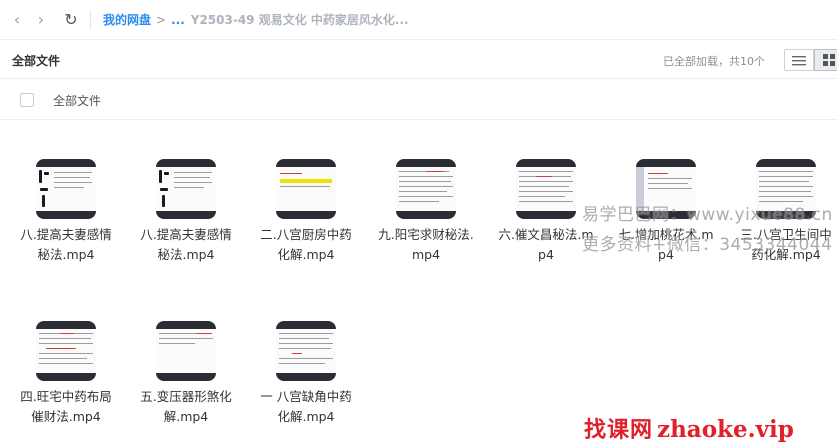 The height and width of the screenshot is (448, 837). What do you see at coordinates (786, 244) in the screenshot?
I see `file-name: 三.八宫卫生间中药化解.mp4` at bounding box center [786, 244].